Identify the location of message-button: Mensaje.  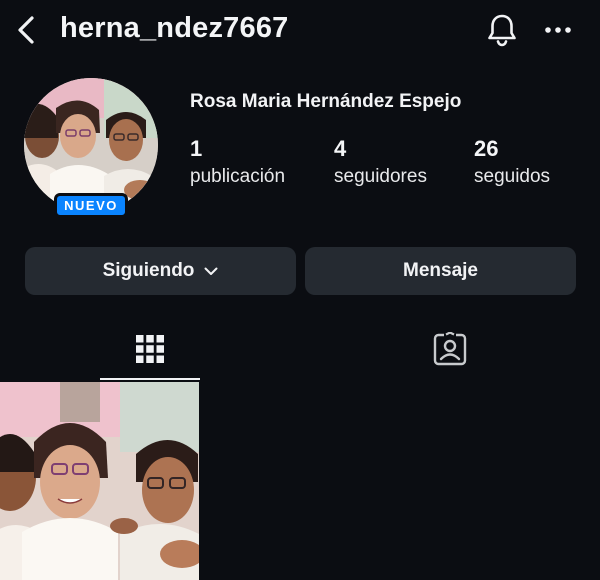
(440, 271).